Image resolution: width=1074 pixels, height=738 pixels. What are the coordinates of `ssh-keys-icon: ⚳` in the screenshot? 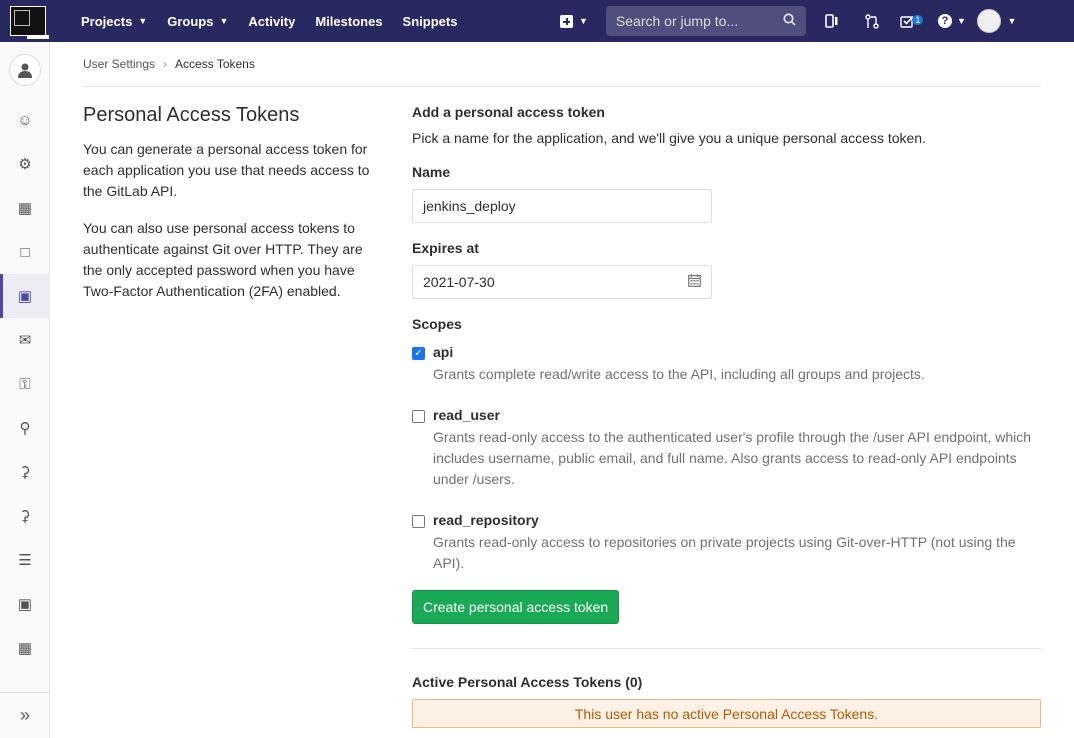 It's located at (25, 472).